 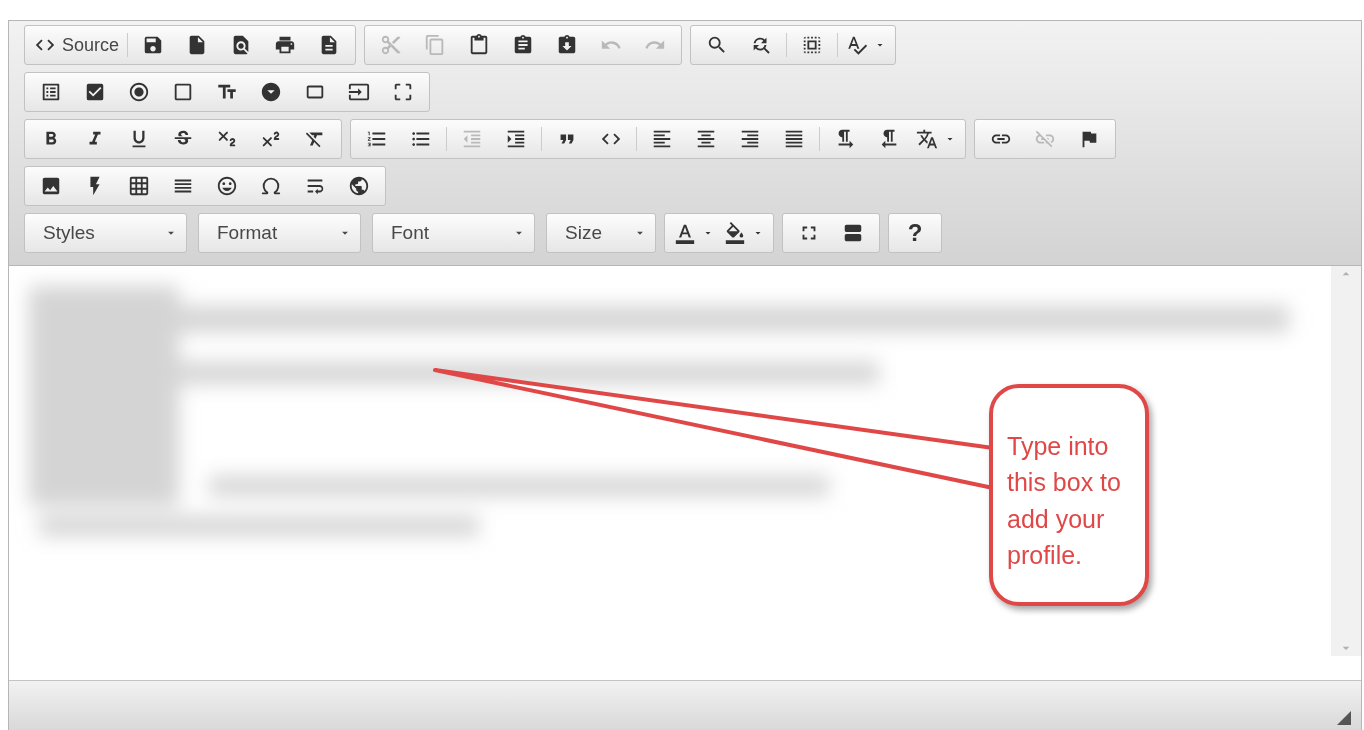 I want to click on callout-text: Type into this box to add your profile., so click(x=1064, y=501).